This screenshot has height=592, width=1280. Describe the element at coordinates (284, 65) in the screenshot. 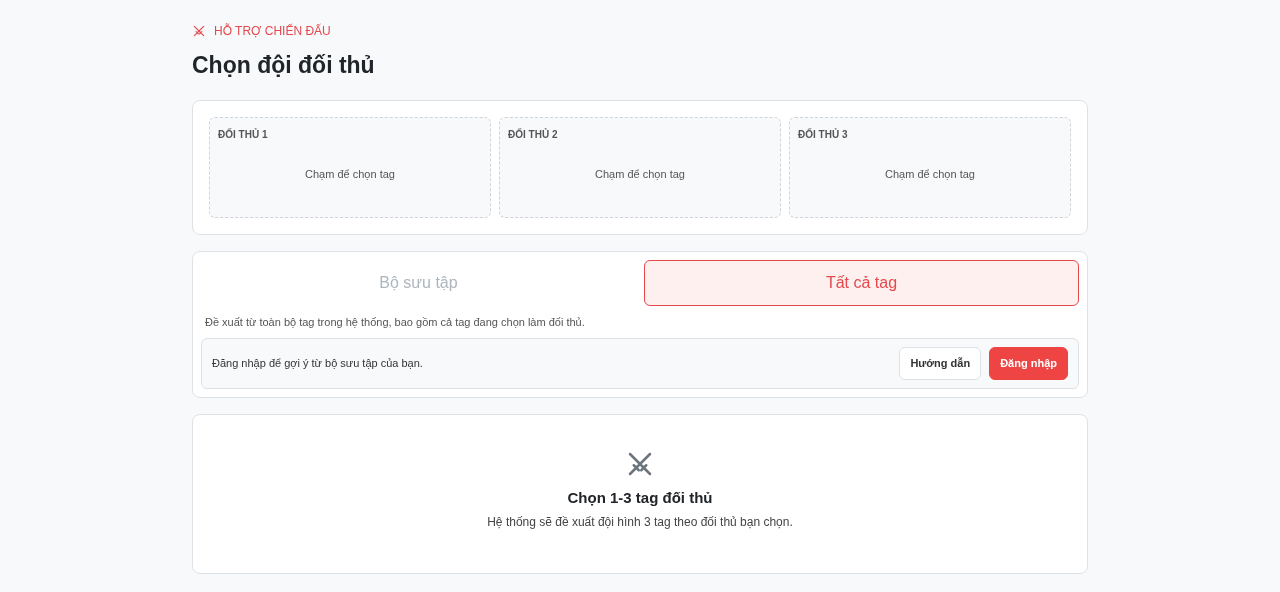

I see `page-title: Chọn đội đối thủ` at that location.